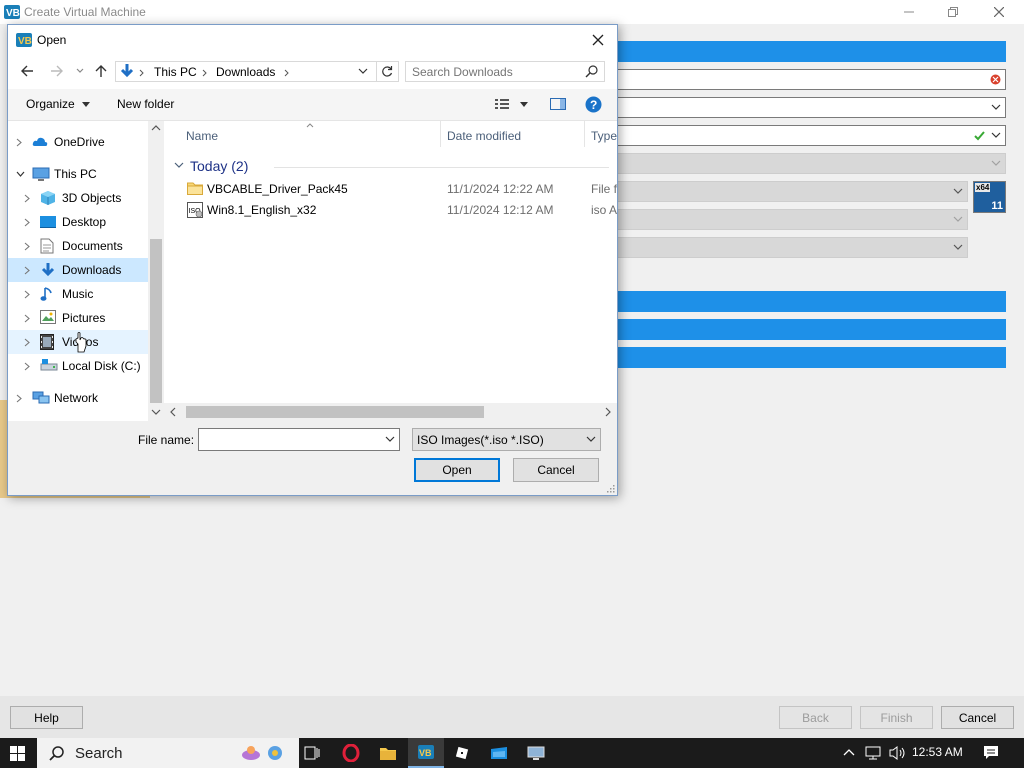 This screenshot has width=1024, height=768. What do you see at coordinates (991, 753) in the screenshot?
I see `notifications-icon` at bounding box center [991, 753].